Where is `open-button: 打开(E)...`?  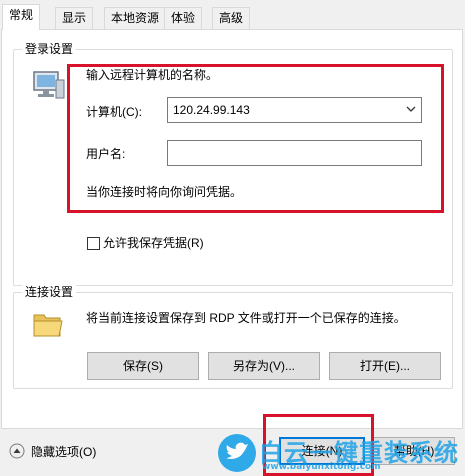
open-button: 打开(E)... is located at coordinates (385, 366).